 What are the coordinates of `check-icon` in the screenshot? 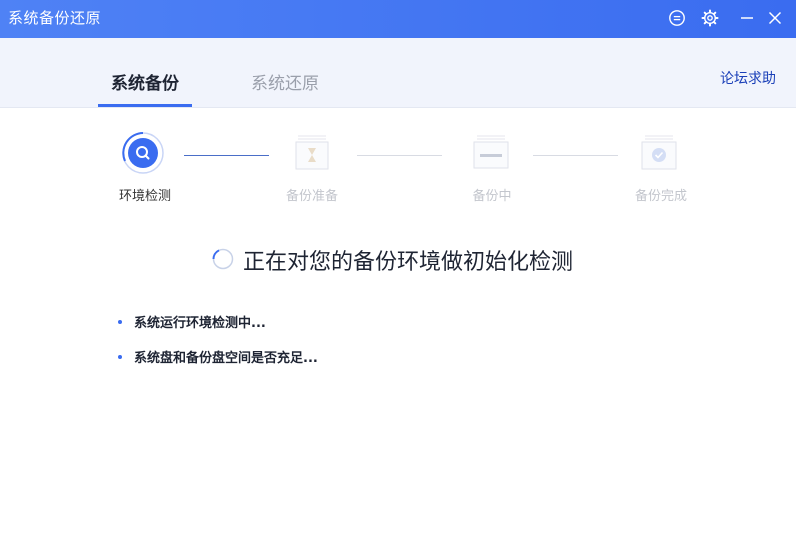 It's located at (659, 153).